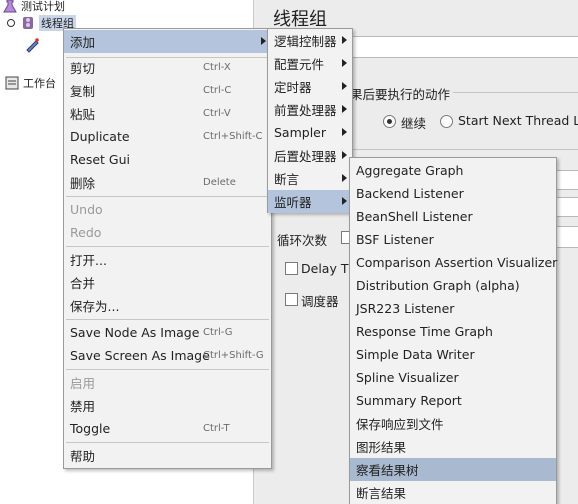 The image size is (578, 504). I want to click on menu-item-spline-visualizer: Spline Visualizer, so click(453, 377).